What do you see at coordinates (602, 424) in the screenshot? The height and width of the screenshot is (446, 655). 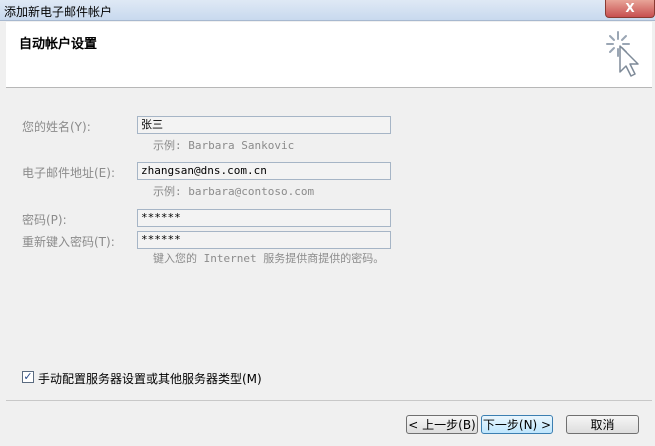 I see `cancel-button: 取消` at bounding box center [602, 424].